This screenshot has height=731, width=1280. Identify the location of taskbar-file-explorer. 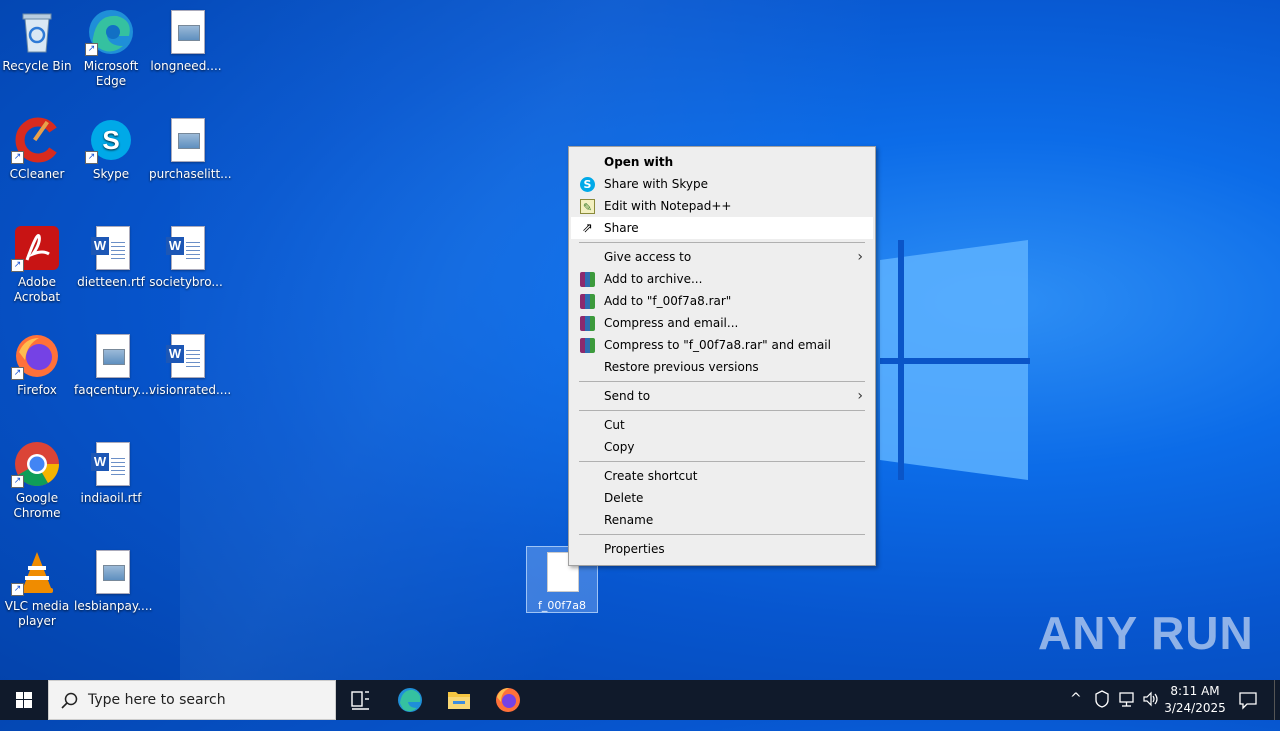
(459, 700).